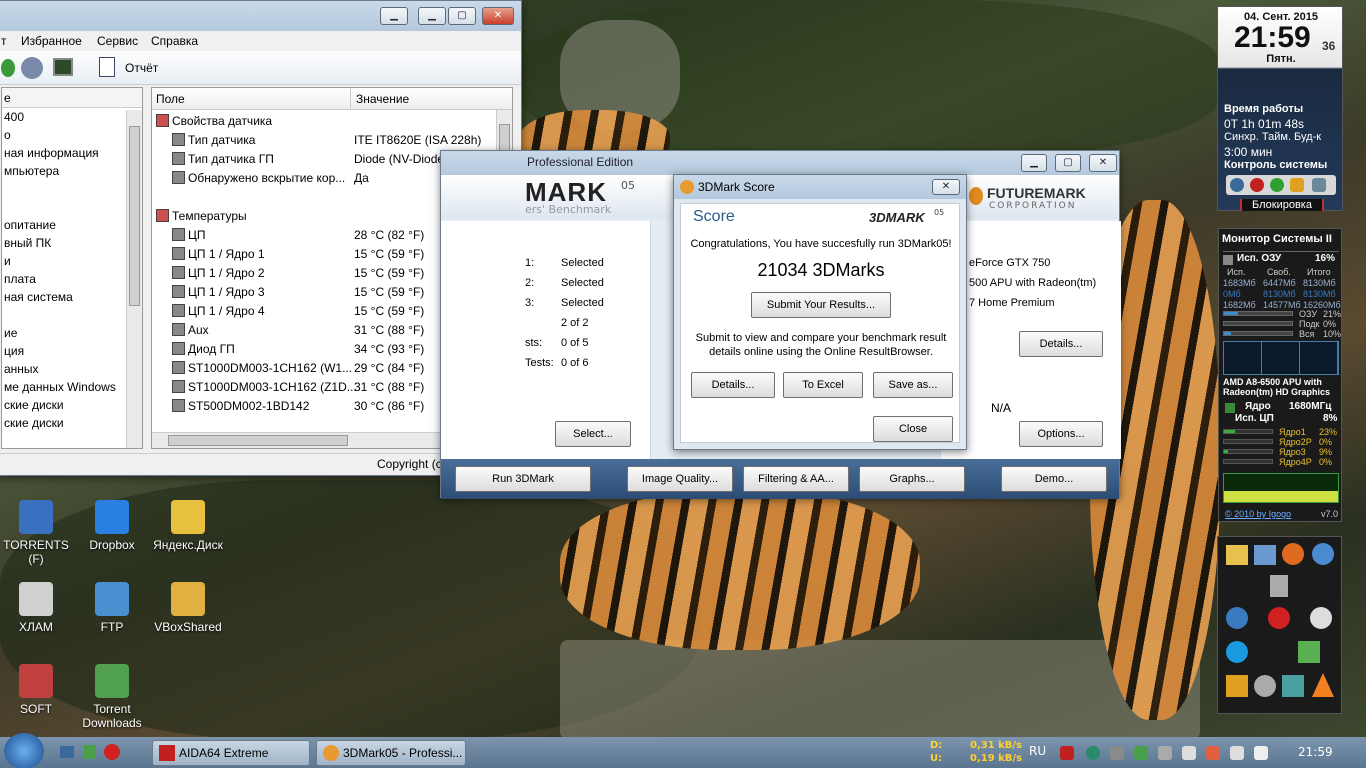 The image size is (1366, 768). What do you see at coordinates (1293, 686) in the screenshot?
I see `app-icon` at bounding box center [1293, 686].